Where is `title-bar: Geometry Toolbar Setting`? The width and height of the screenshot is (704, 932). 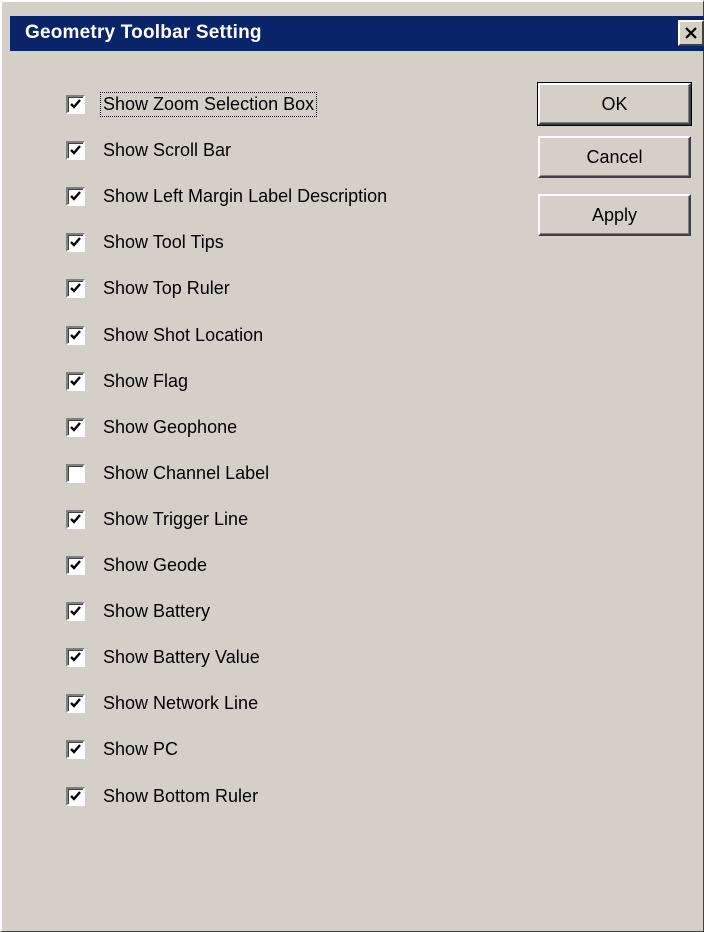
title-bar: Geometry Toolbar Setting is located at coordinates (357, 33).